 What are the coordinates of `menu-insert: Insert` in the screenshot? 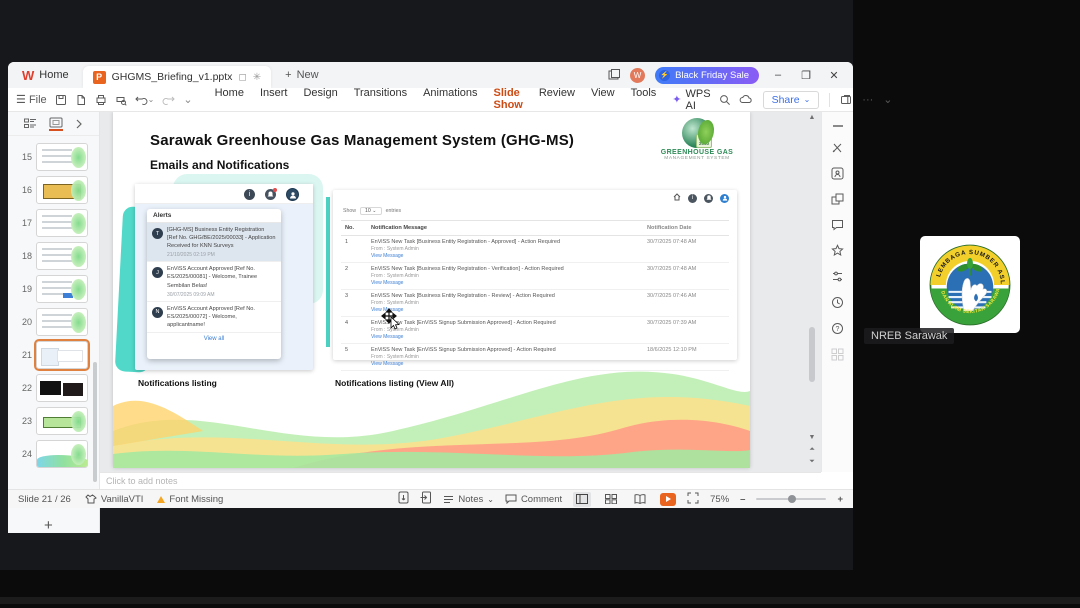 It's located at (274, 100).